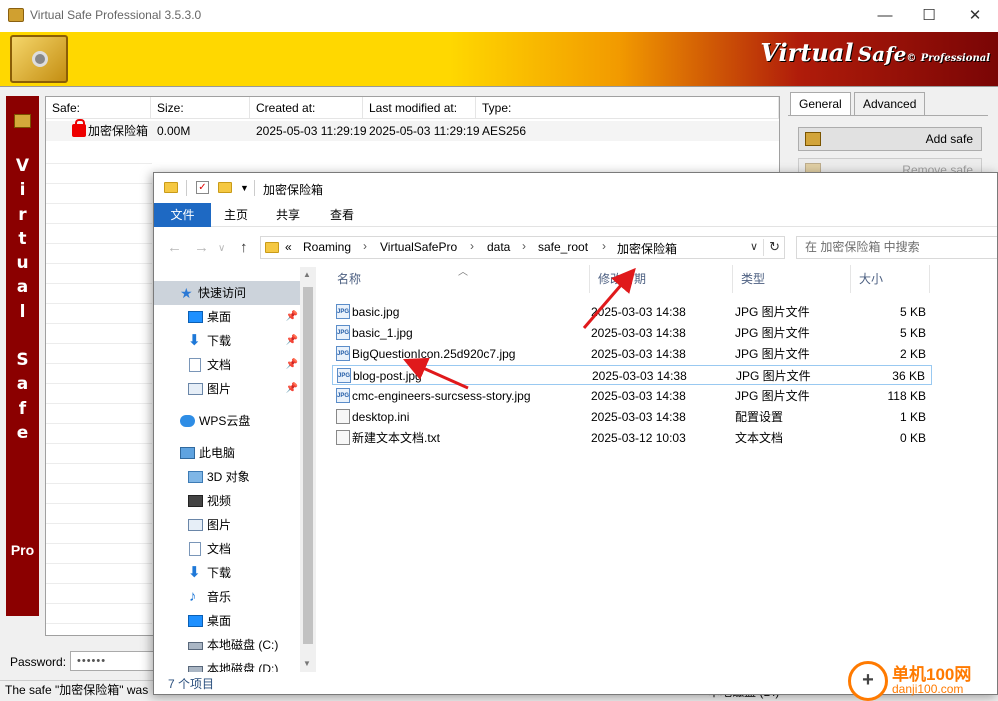  I want to click on safe-logo-icon, so click(39, 59).